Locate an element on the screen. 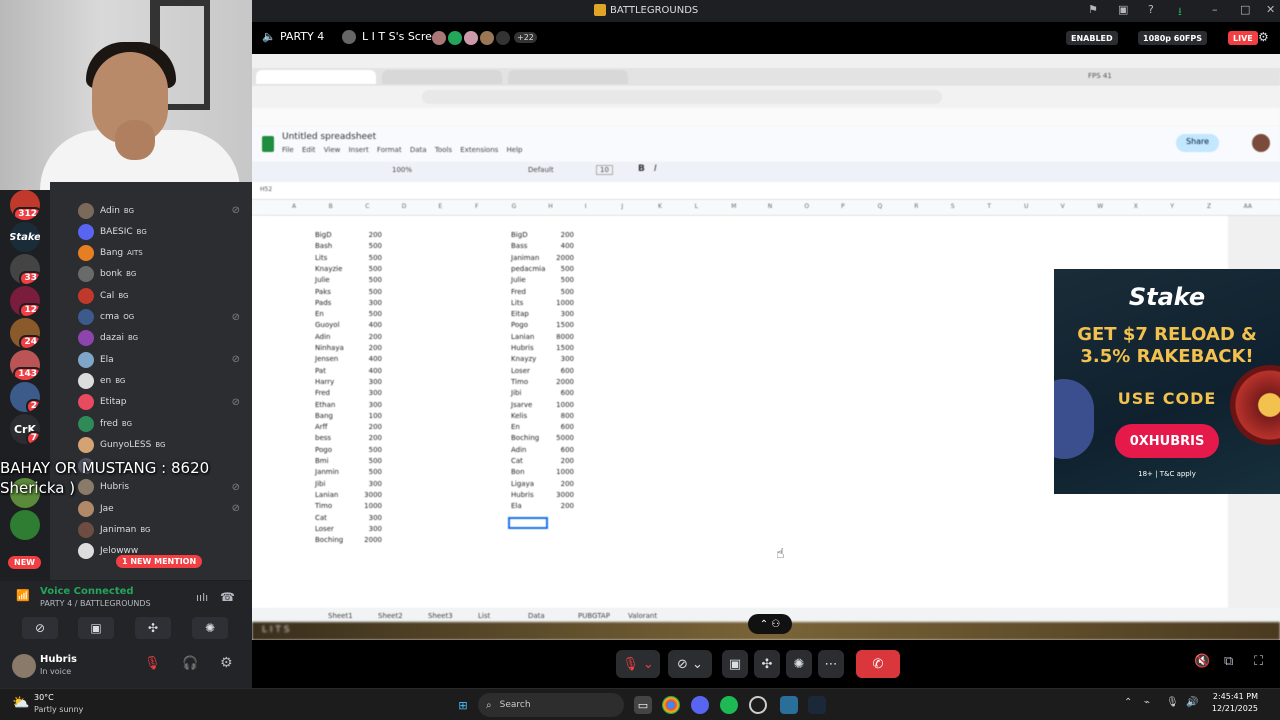  flag-icon: ⚑ is located at coordinates (1093, 9).